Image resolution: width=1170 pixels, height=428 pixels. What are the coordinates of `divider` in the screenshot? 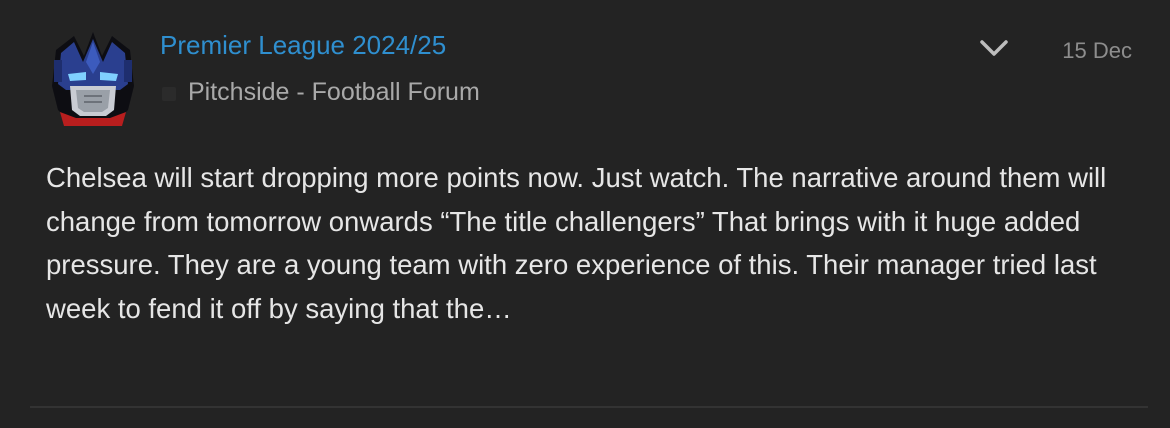 It's located at (589, 407).